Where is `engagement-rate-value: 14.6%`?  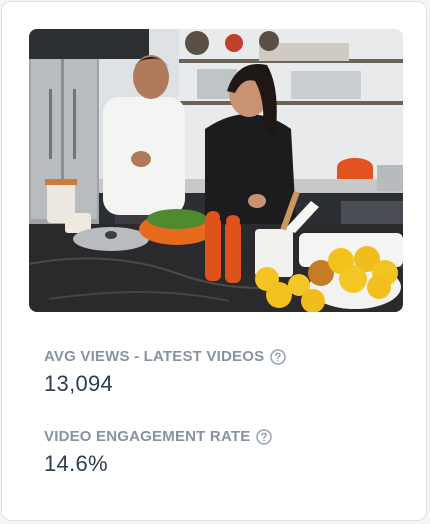 engagement-rate-value: 14.6% is located at coordinates (76, 463).